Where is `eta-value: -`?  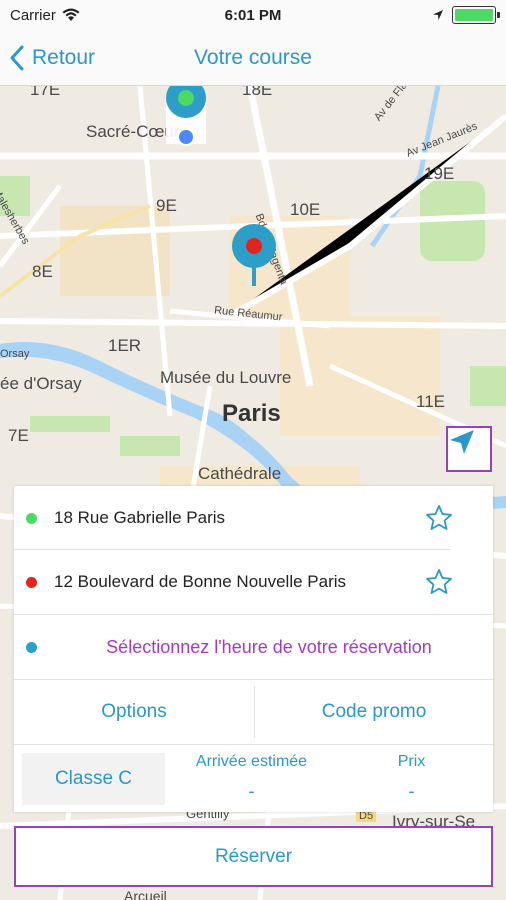
eta-value: - is located at coordinates (251, 791).